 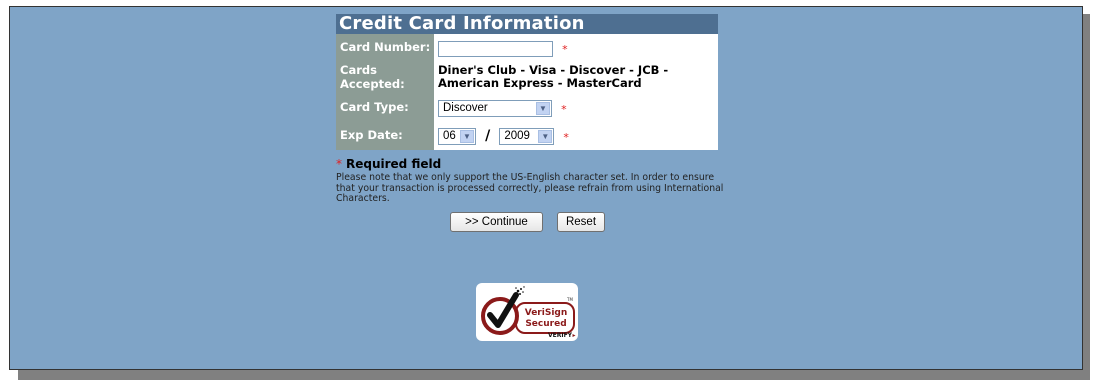 I want to click on exp-date-label: Exp Date:, so click(x=385, y=135).